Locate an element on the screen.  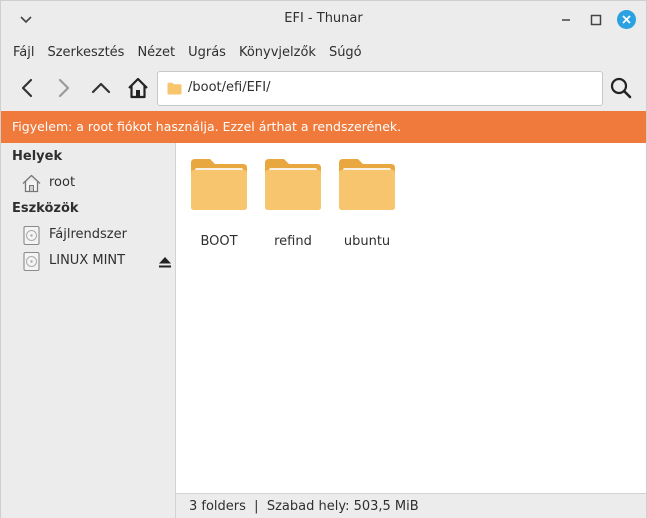
menu-bookmarks: Könyvjelzők is located at coordinates (277, 52).